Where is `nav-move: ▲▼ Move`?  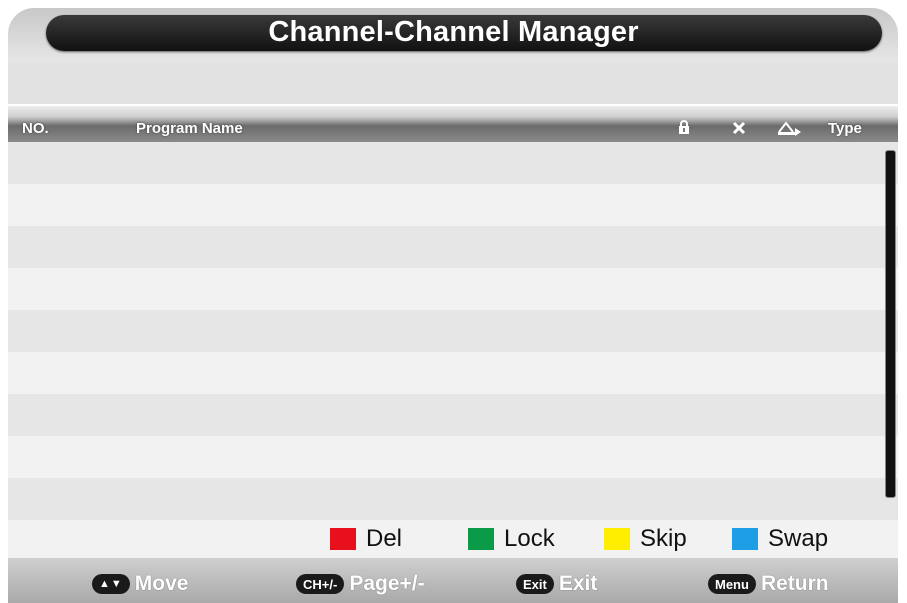
nav-move: ▲▼ Move is located at coordinates (140, 584).